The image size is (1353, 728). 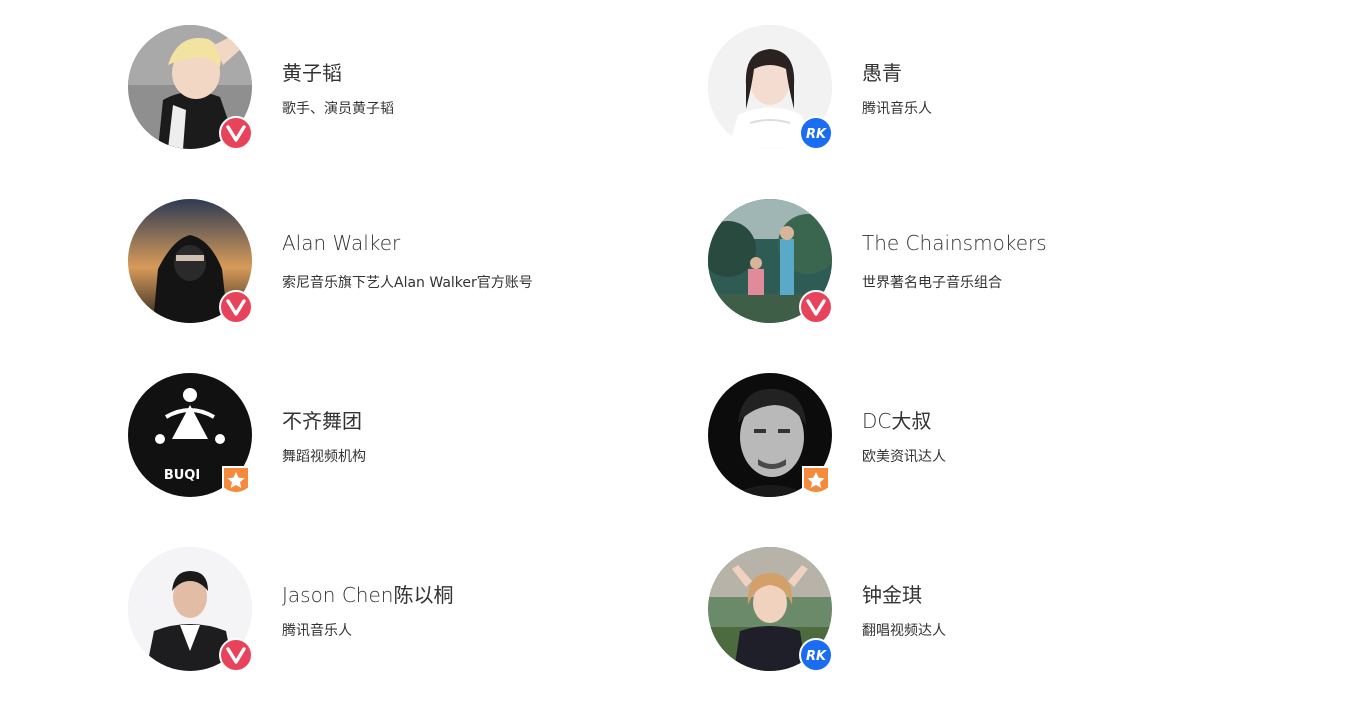 What do you see at coordinates (988, 438) in the screenshot?
I see `artist-card: DC大叔 欧美资讯达人` at bounding box center [988, 438].